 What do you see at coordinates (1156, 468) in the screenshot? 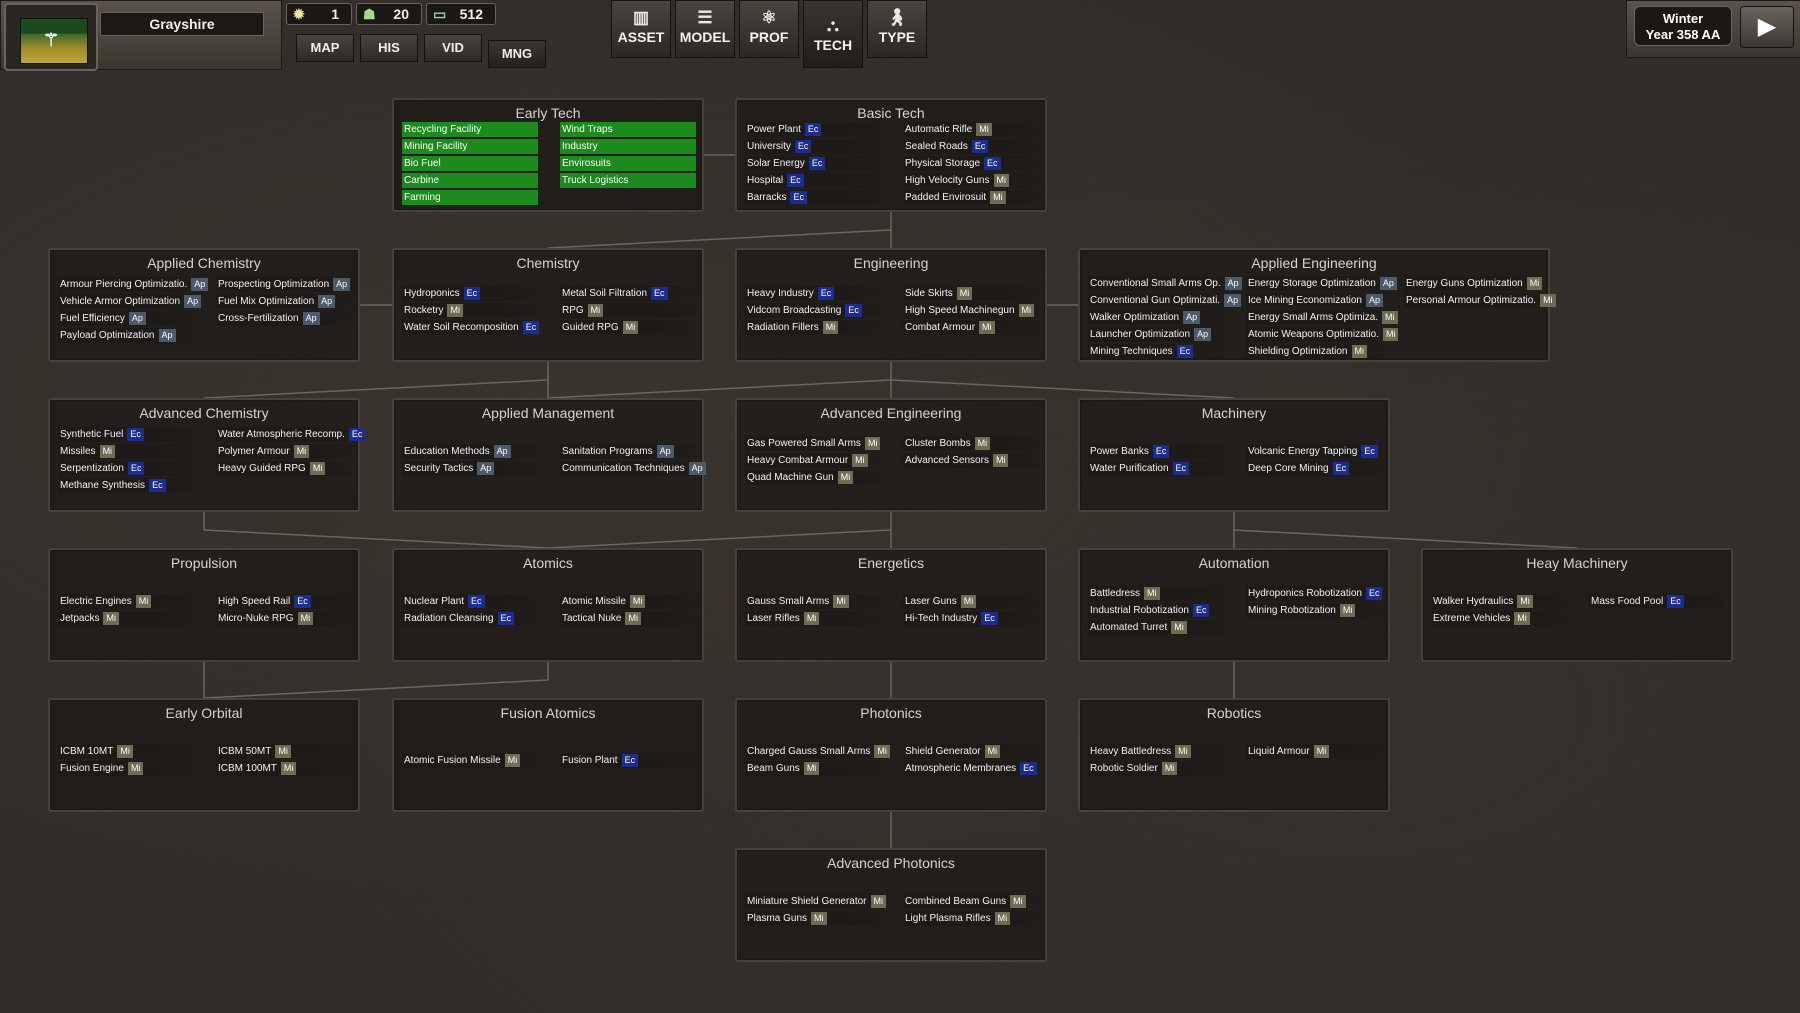
I see `tech-item: Water Purification Ec` at bounding box center [1156, 468].